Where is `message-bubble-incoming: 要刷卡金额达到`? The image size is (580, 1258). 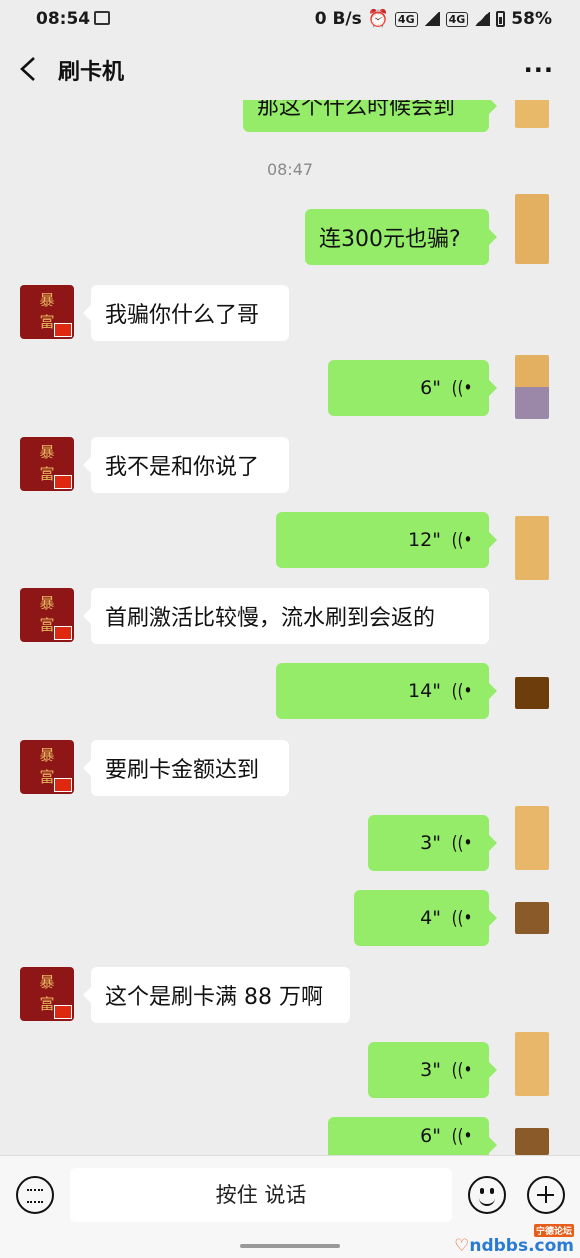
message-bubble-incoming: 要刷卡金额达到 is located at coordinates (186, 768).